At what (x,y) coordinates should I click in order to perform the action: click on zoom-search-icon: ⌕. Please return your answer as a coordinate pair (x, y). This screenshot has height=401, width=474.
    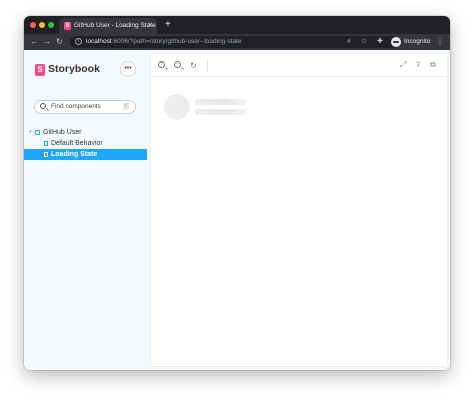
    Looking at the image, I should click on (349, 42).